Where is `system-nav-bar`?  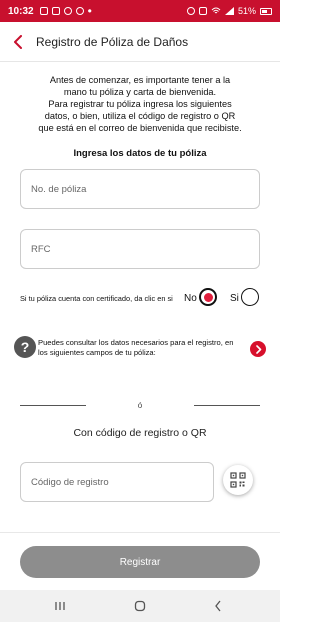 system-nav-bar is located at coordinates (140, 606).